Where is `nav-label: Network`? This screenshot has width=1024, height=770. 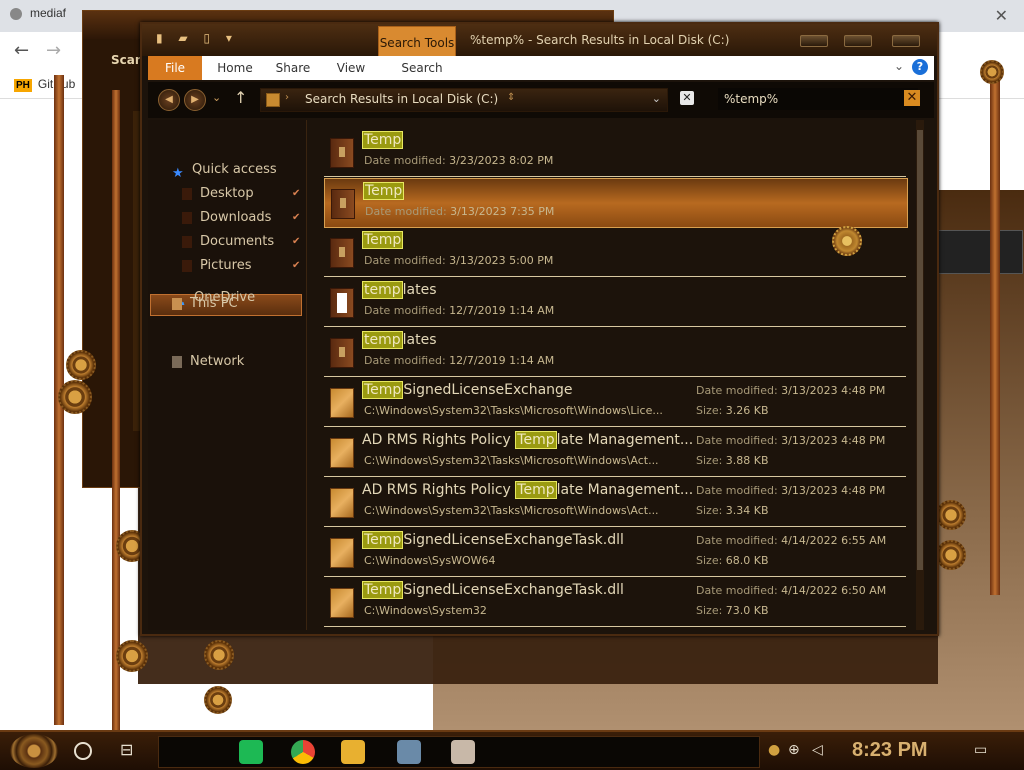
nav-label: Network is located at coordinates (217, 361).